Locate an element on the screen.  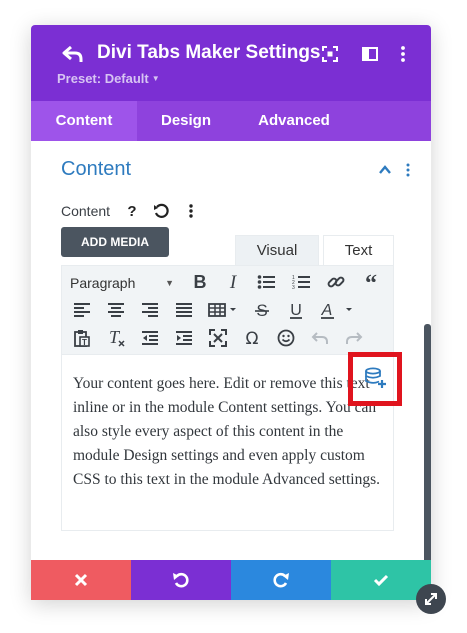
omega-icon: Ω is located at coordinates (252, 338).